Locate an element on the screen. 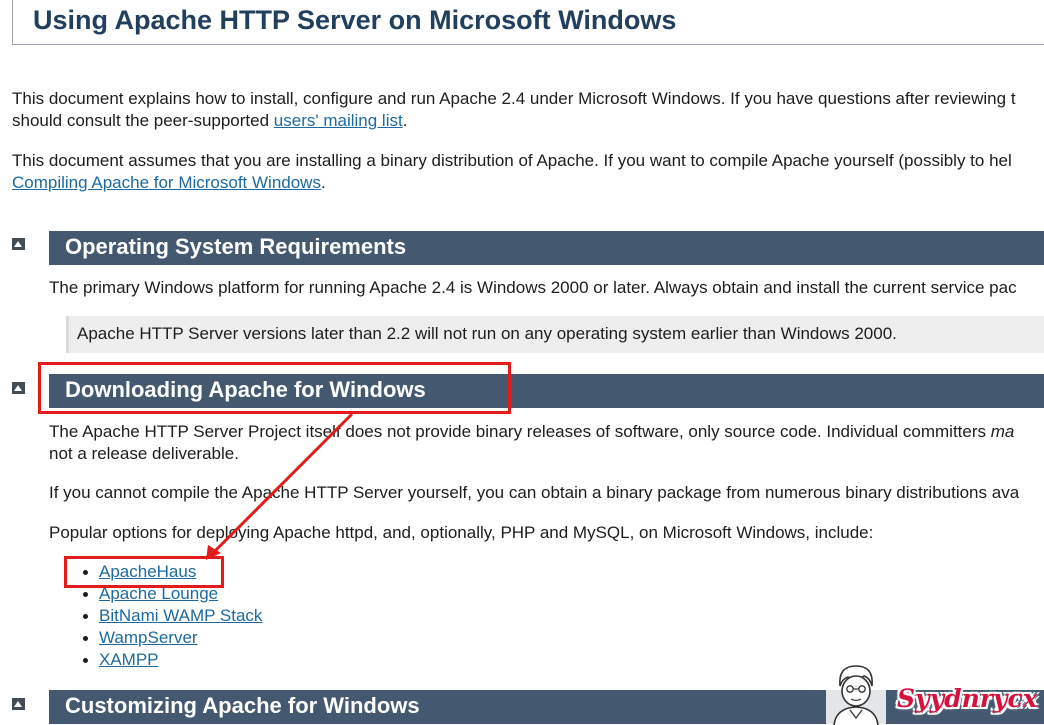  arrow-line is located at coordinates (283, 483).